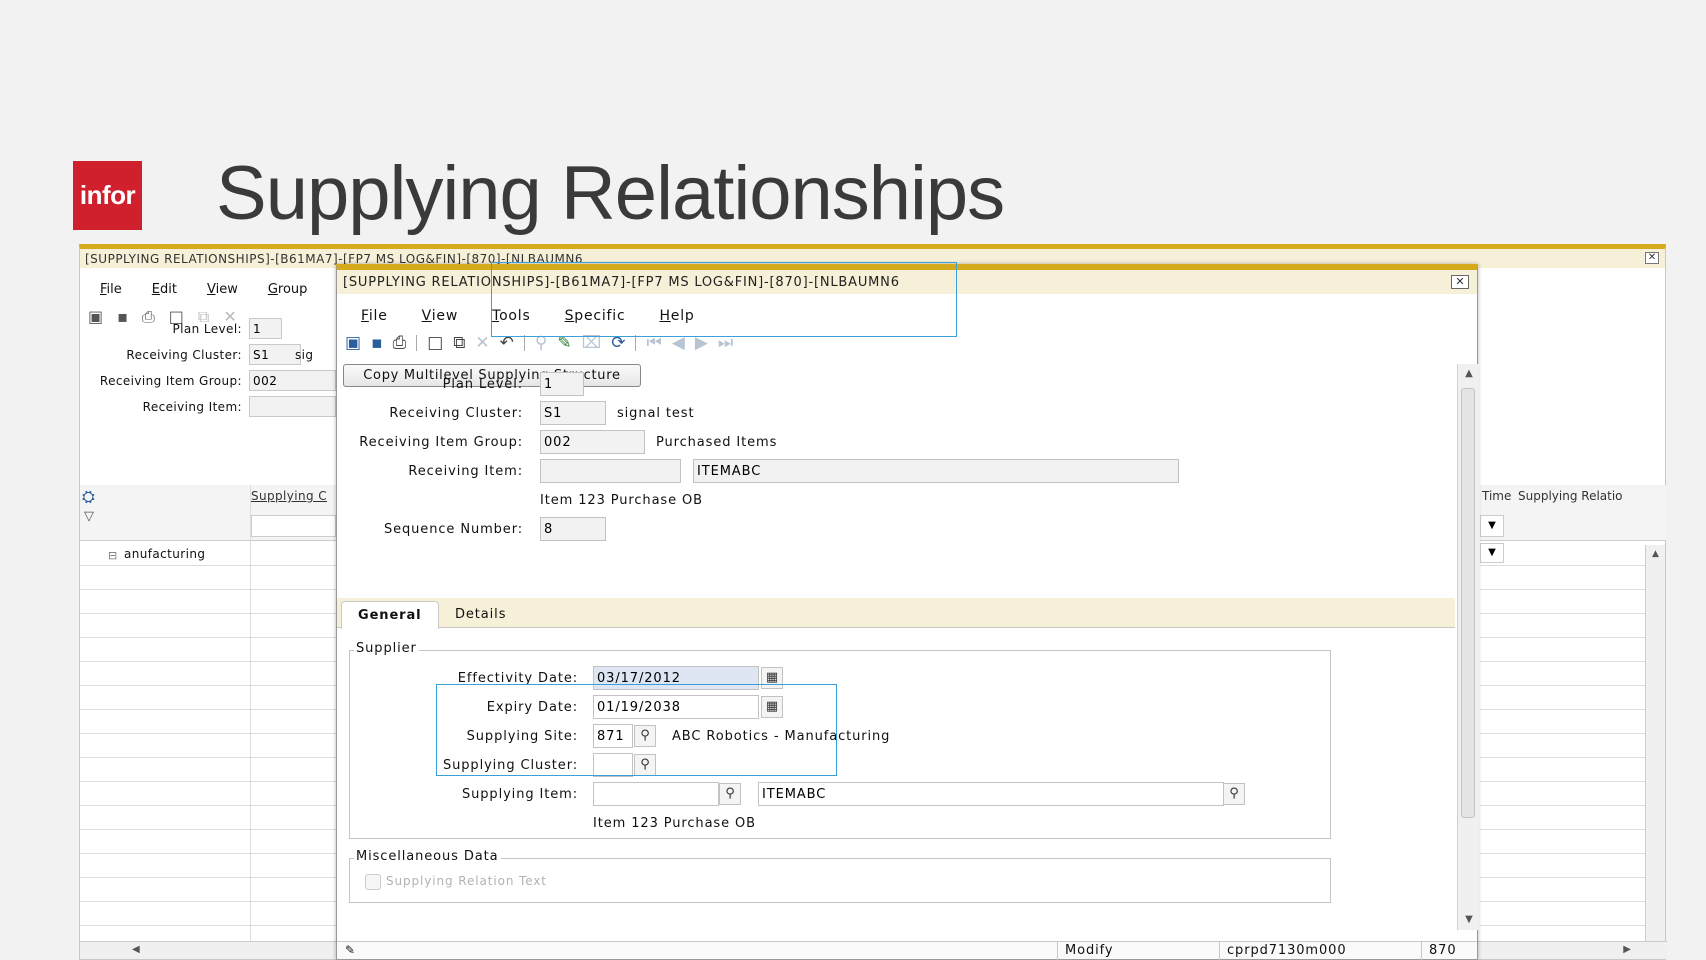  Describe the element at coordinates (435, 343) in the screenshot. I see `new-record-icon: □` at that location.